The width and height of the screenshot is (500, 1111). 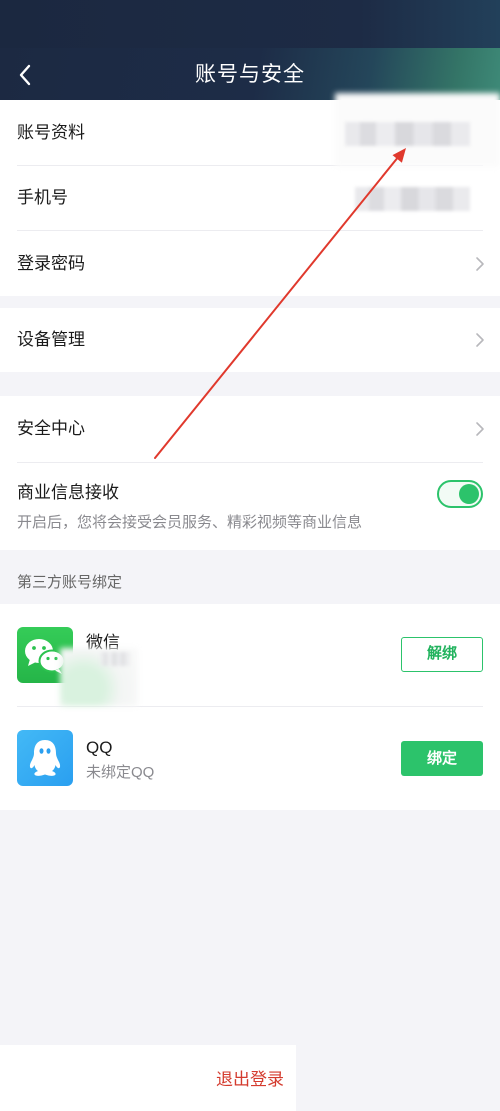 I want to click on chevron-left-icon, so click(x=25, y=75).